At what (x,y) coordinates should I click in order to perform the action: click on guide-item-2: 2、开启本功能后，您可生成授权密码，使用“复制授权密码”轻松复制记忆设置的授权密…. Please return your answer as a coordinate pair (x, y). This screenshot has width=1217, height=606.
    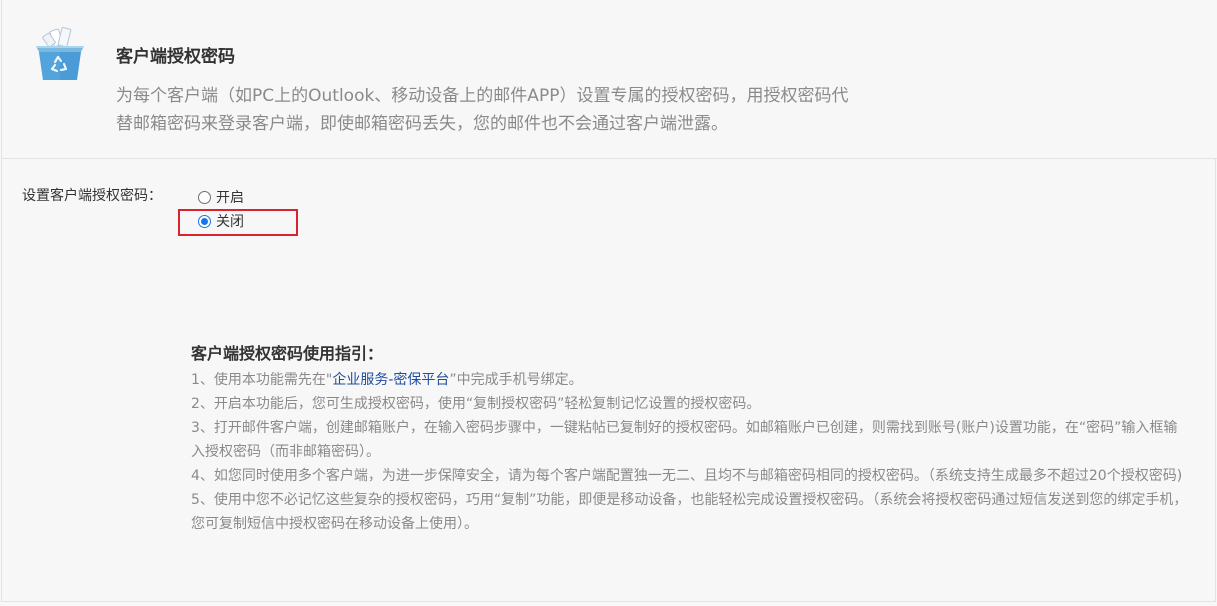
    Looking at the image, I should click on (476, 404).